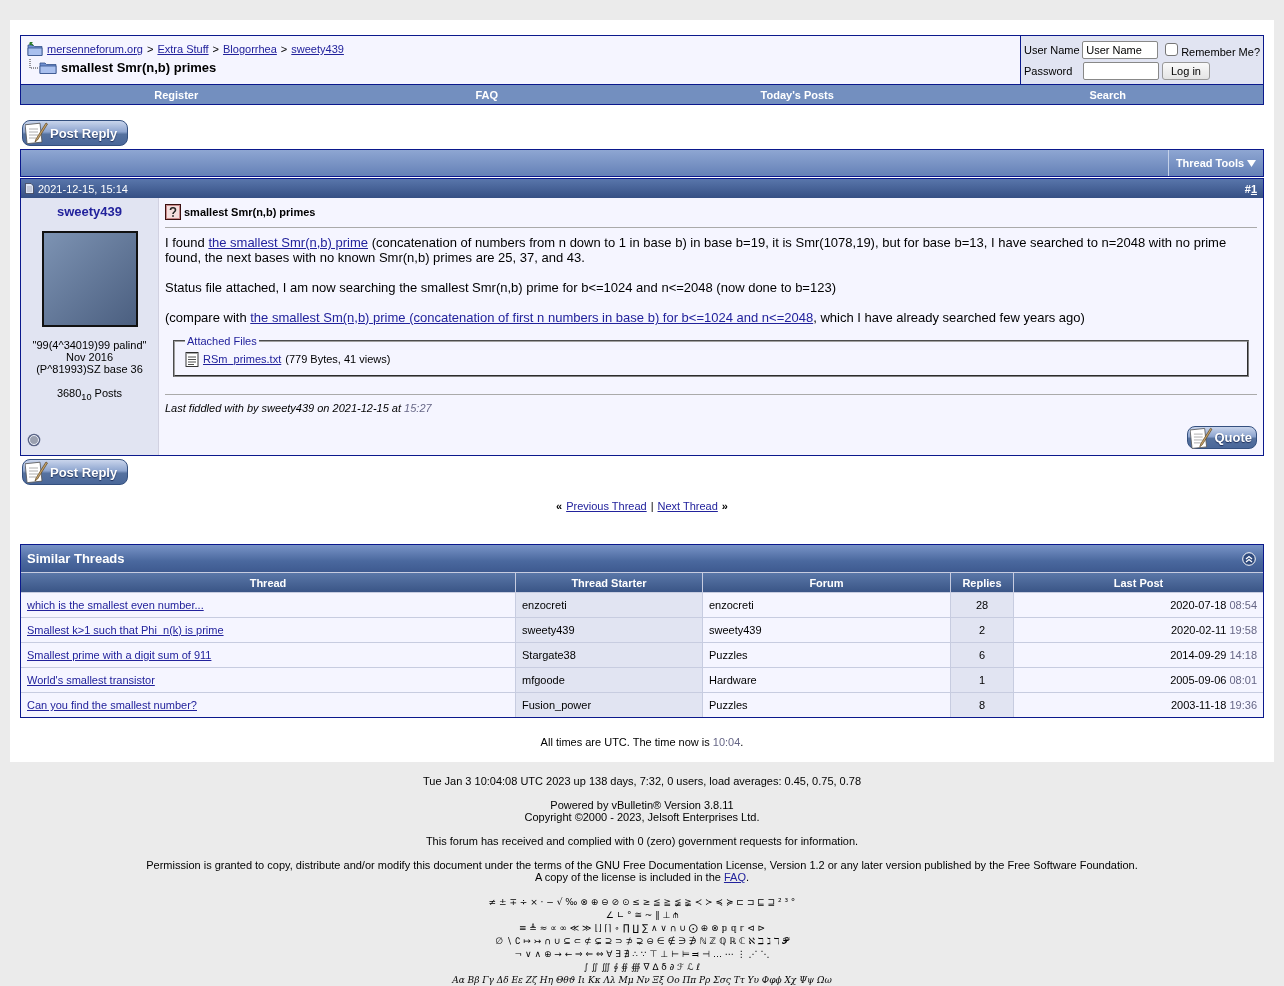 The height and width of the screenshot is (986, 1284). What do you see at coordinates (1172, 49) in the screenshot?
I see `remember-checkbox` at bounding box center [1172, 49].